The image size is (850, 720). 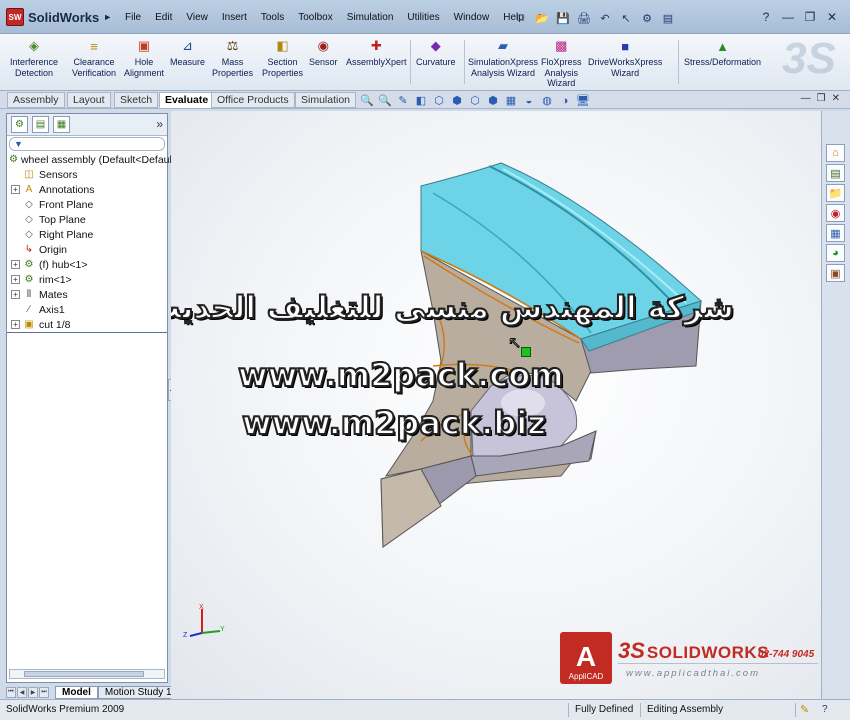 What do you see at coordinates (59, 17) in the screenshot?
I see `app-logo: SW SolidWorks ►` at bounding box center [59, 17].